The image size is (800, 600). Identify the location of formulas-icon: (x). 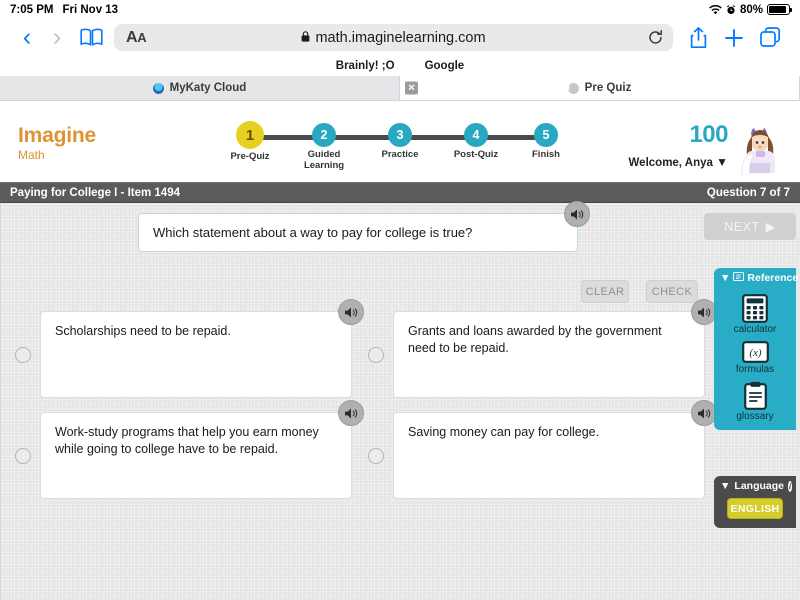
(755, 352).